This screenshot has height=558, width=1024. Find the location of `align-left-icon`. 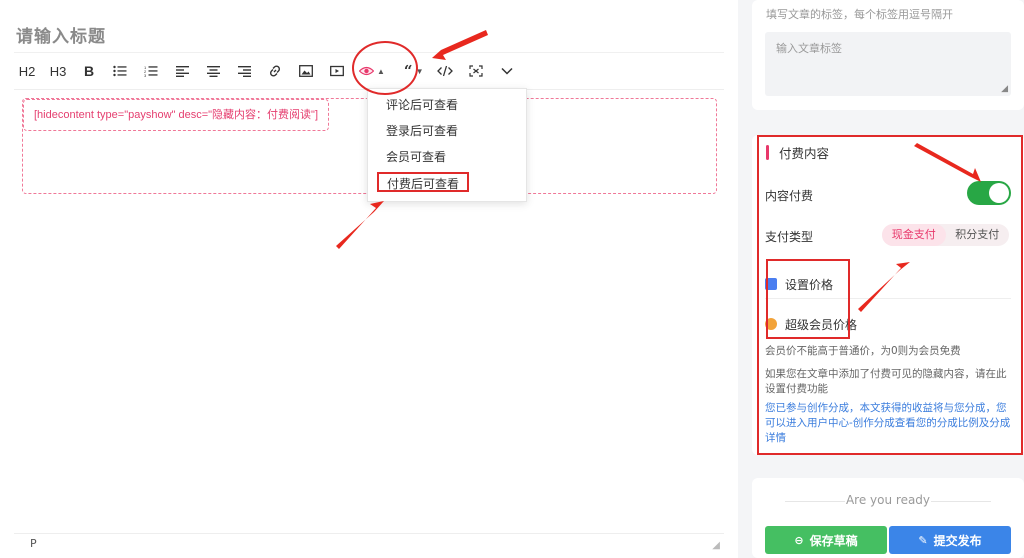

align-left-icon is located at coordinates (182, 71).